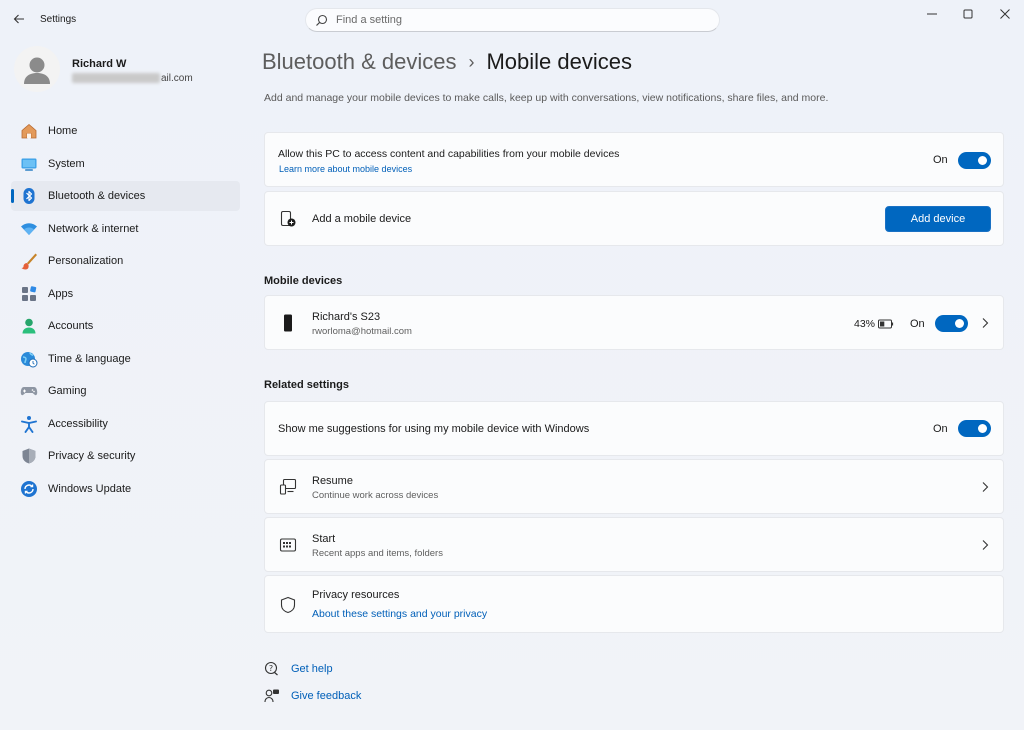 The image size is (1024, 730). What do you see at coordinates (125, 164) in the screenshot?
I see `sidebar-item-system: System` at bounding box center [125, 164].